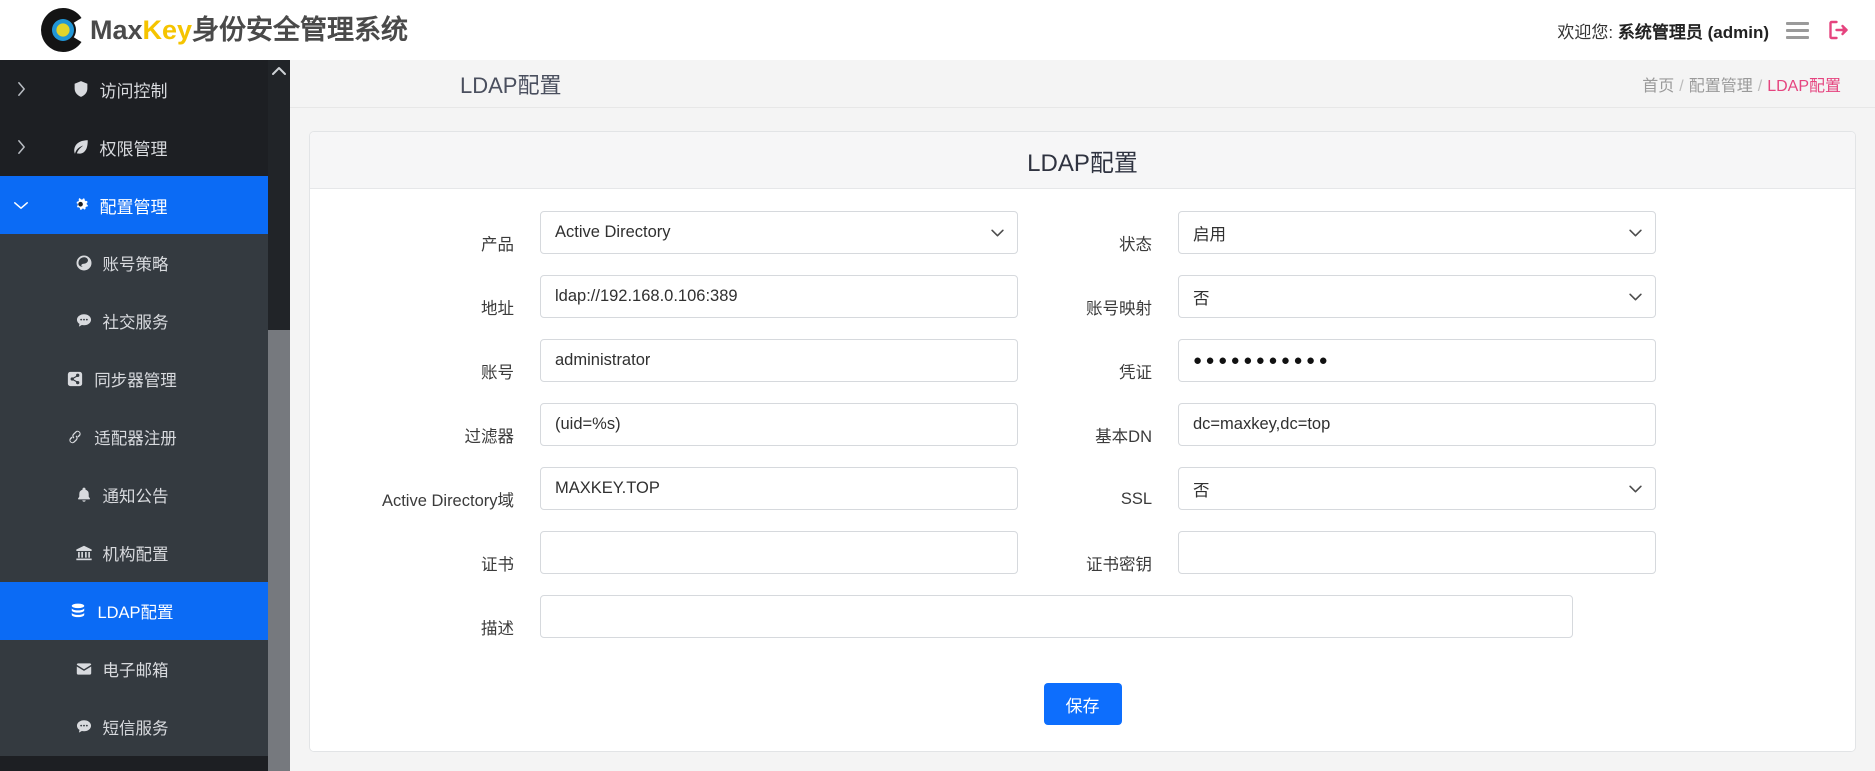 This screenshot has width=1875, height=771. I want to click on account-value: administrator, so click(603, 360).